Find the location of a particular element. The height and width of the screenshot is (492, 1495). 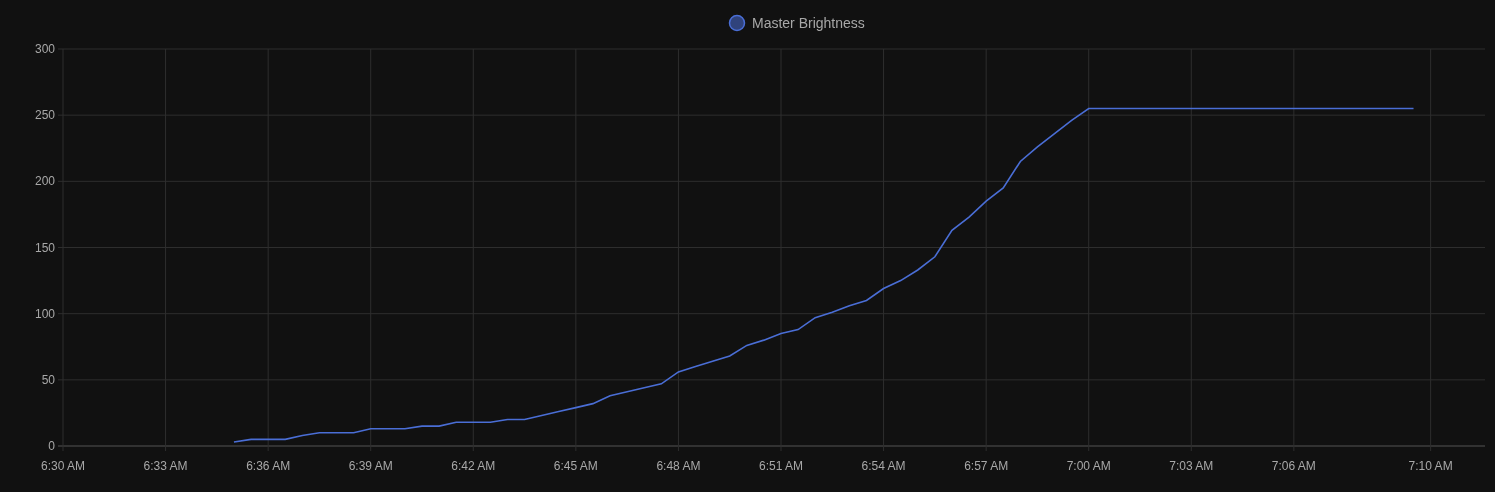

axis-tick-label: 7:10 AM is located at coordinates (1430, 466).